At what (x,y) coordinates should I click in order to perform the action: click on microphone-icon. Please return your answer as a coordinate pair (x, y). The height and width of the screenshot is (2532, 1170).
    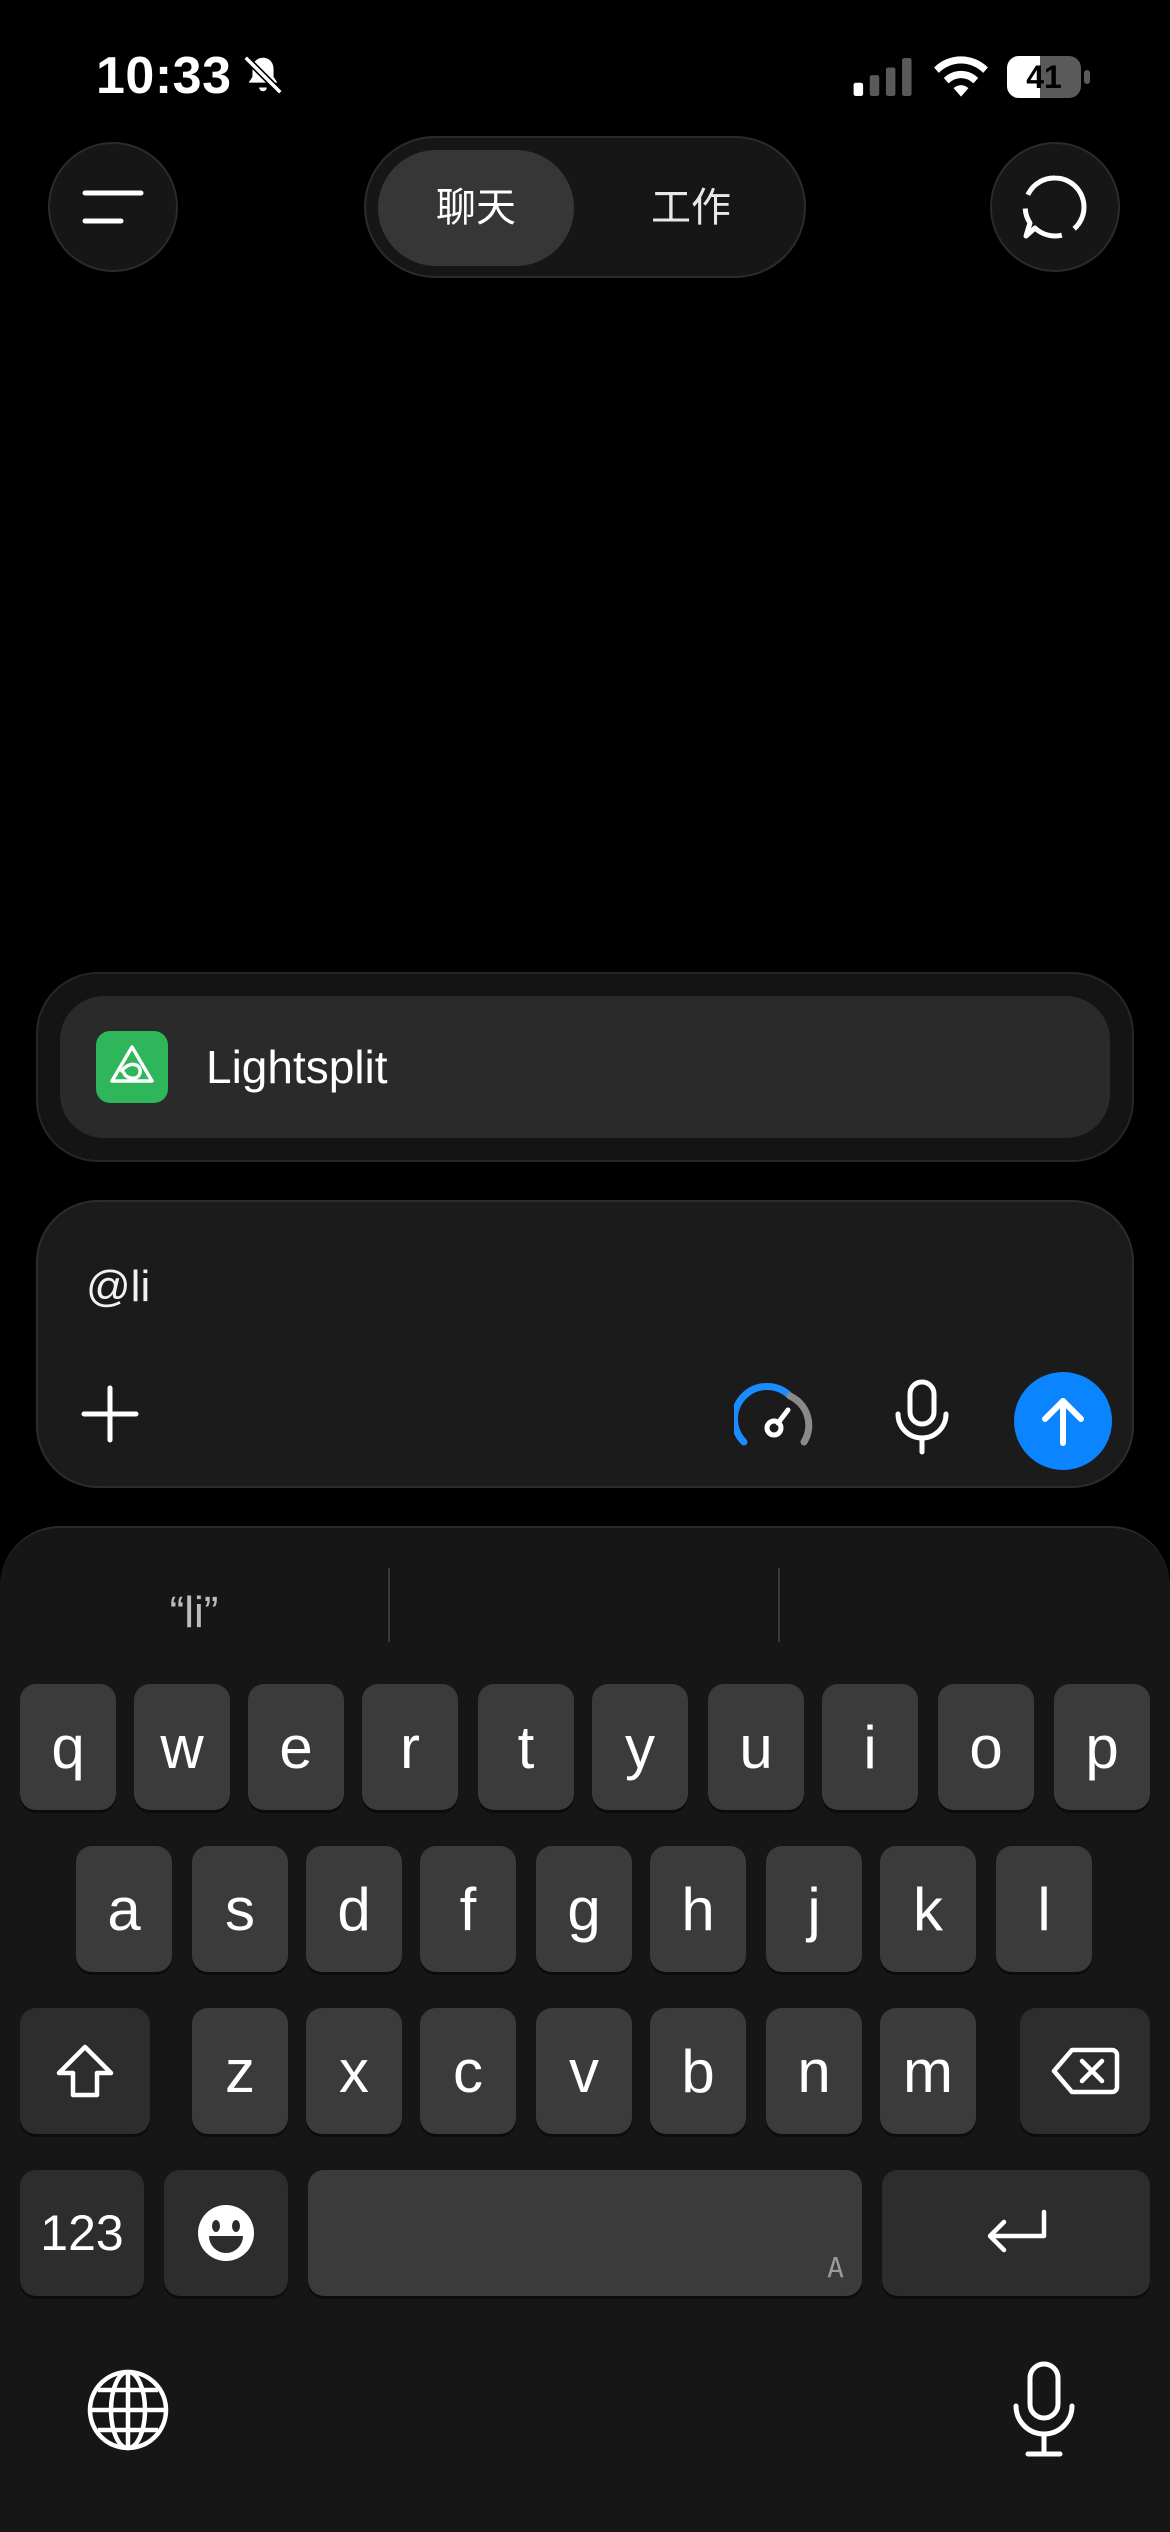
    Looking at the image, I should click on (922, 1417).